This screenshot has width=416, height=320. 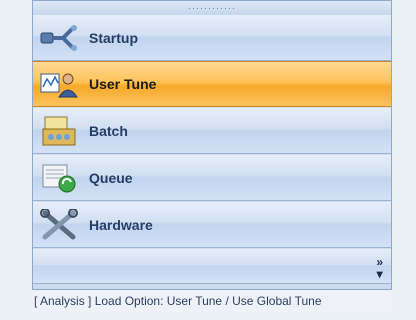 I want to click on user-tune-icon, so click(x=59, y=84).